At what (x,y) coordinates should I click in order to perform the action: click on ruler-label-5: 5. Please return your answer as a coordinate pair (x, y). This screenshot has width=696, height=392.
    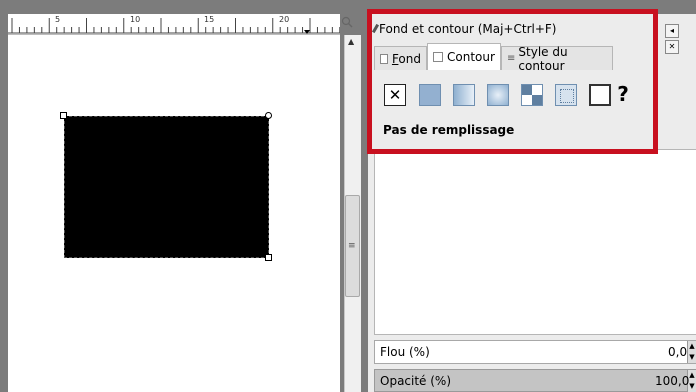
    Looking at the image, I should click on (58, 19).